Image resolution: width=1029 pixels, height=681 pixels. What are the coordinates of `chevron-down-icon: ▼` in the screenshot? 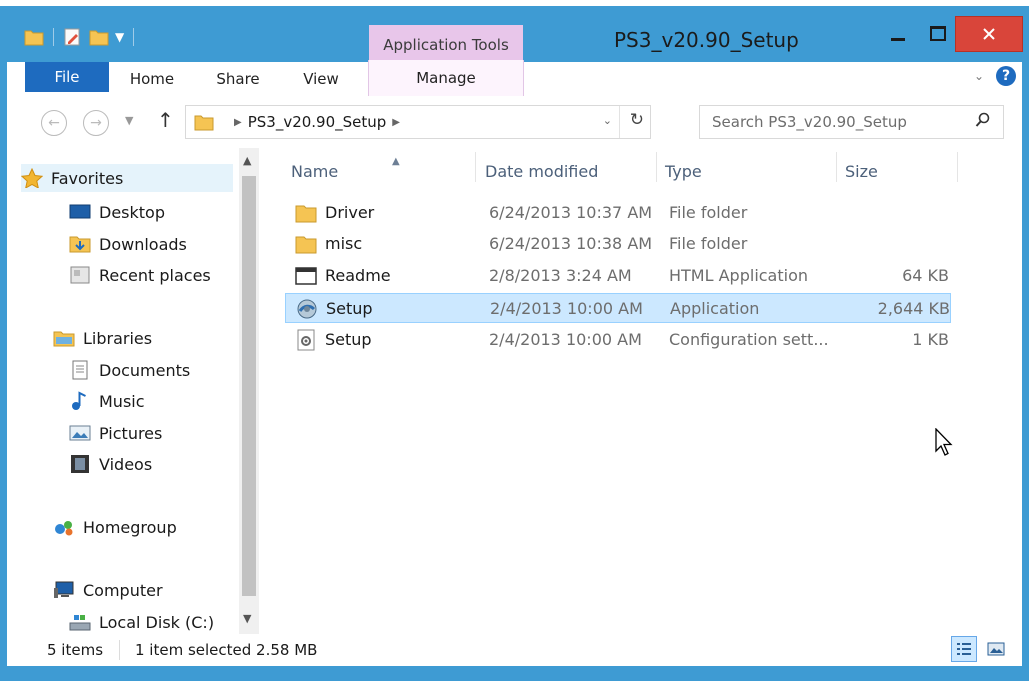 It's located at (119, 37).